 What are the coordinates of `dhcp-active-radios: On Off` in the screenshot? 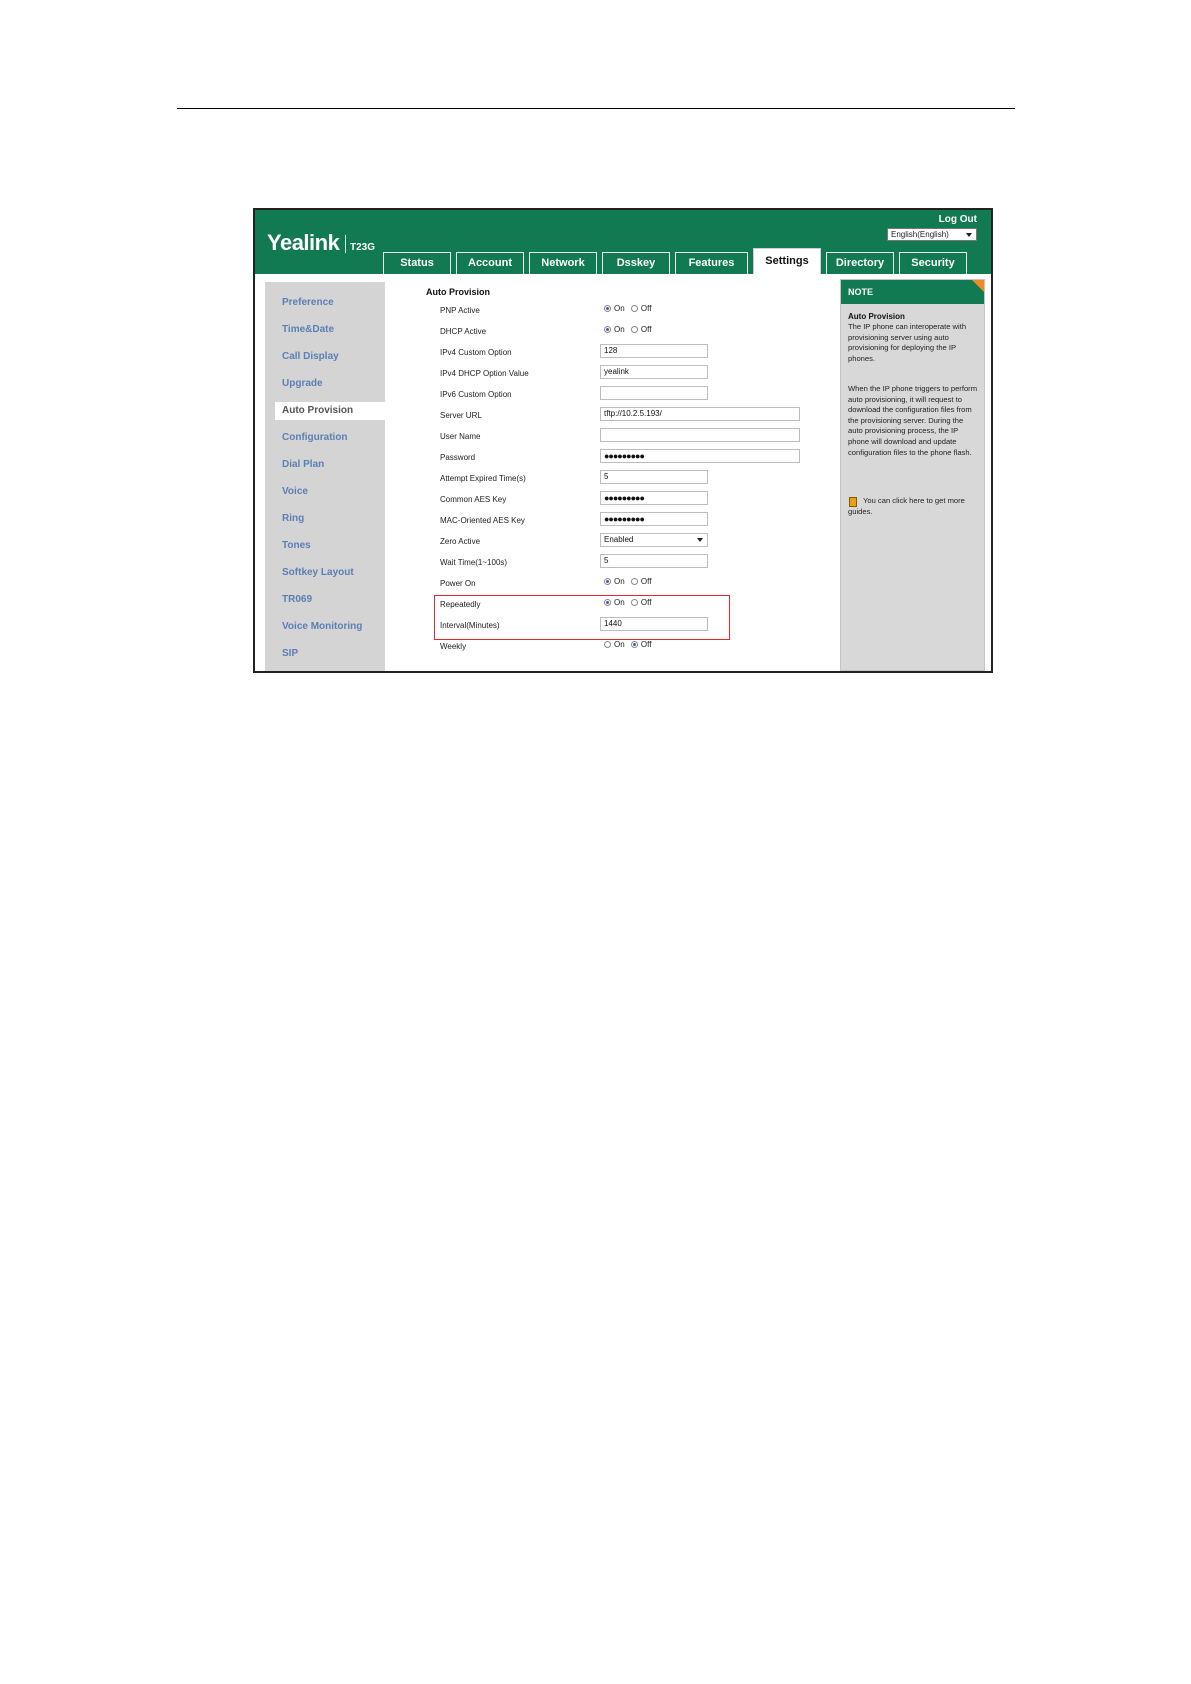 It's located at (629, 329).